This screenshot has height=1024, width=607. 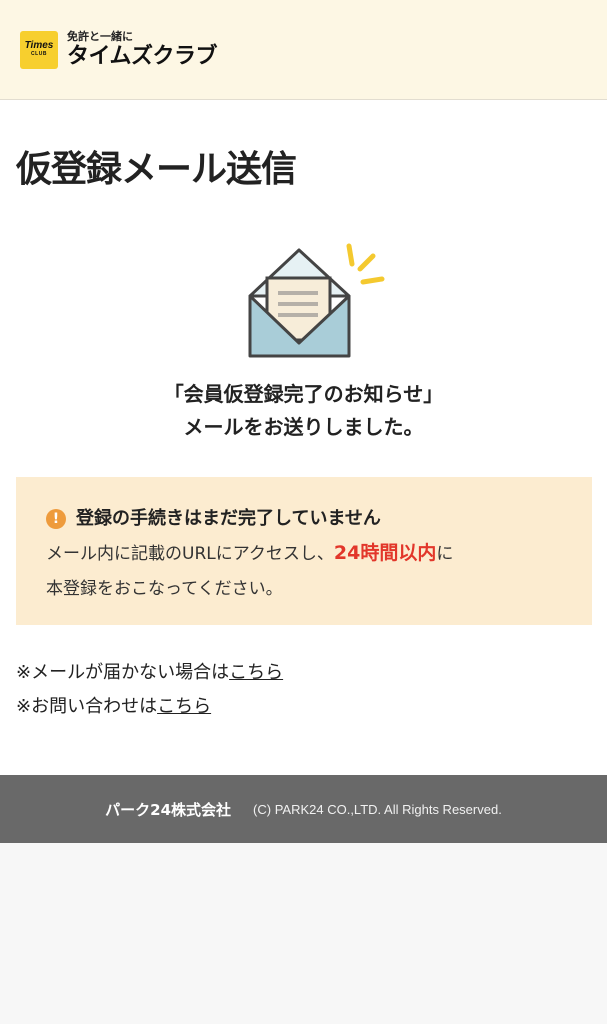 What do you see at coordinates (168, 809) in the screenshot?
I see `footer-company-name: パーク24株式会社` at bounding box center [168, 809].